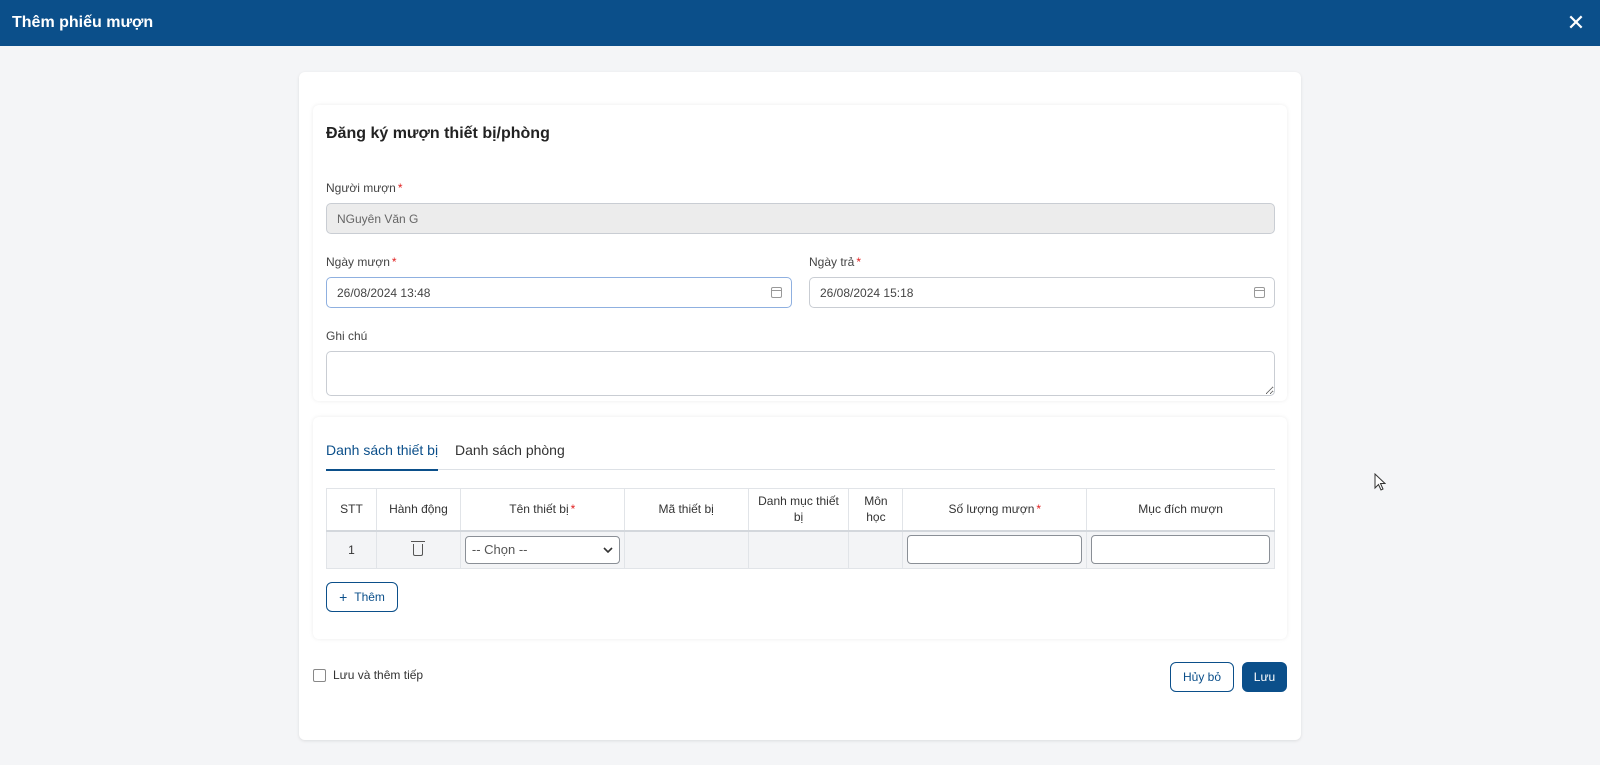 Image resolution: width=1600 pixels, height=765 pixels. I want to click on row-quantity, so click(995, 549).